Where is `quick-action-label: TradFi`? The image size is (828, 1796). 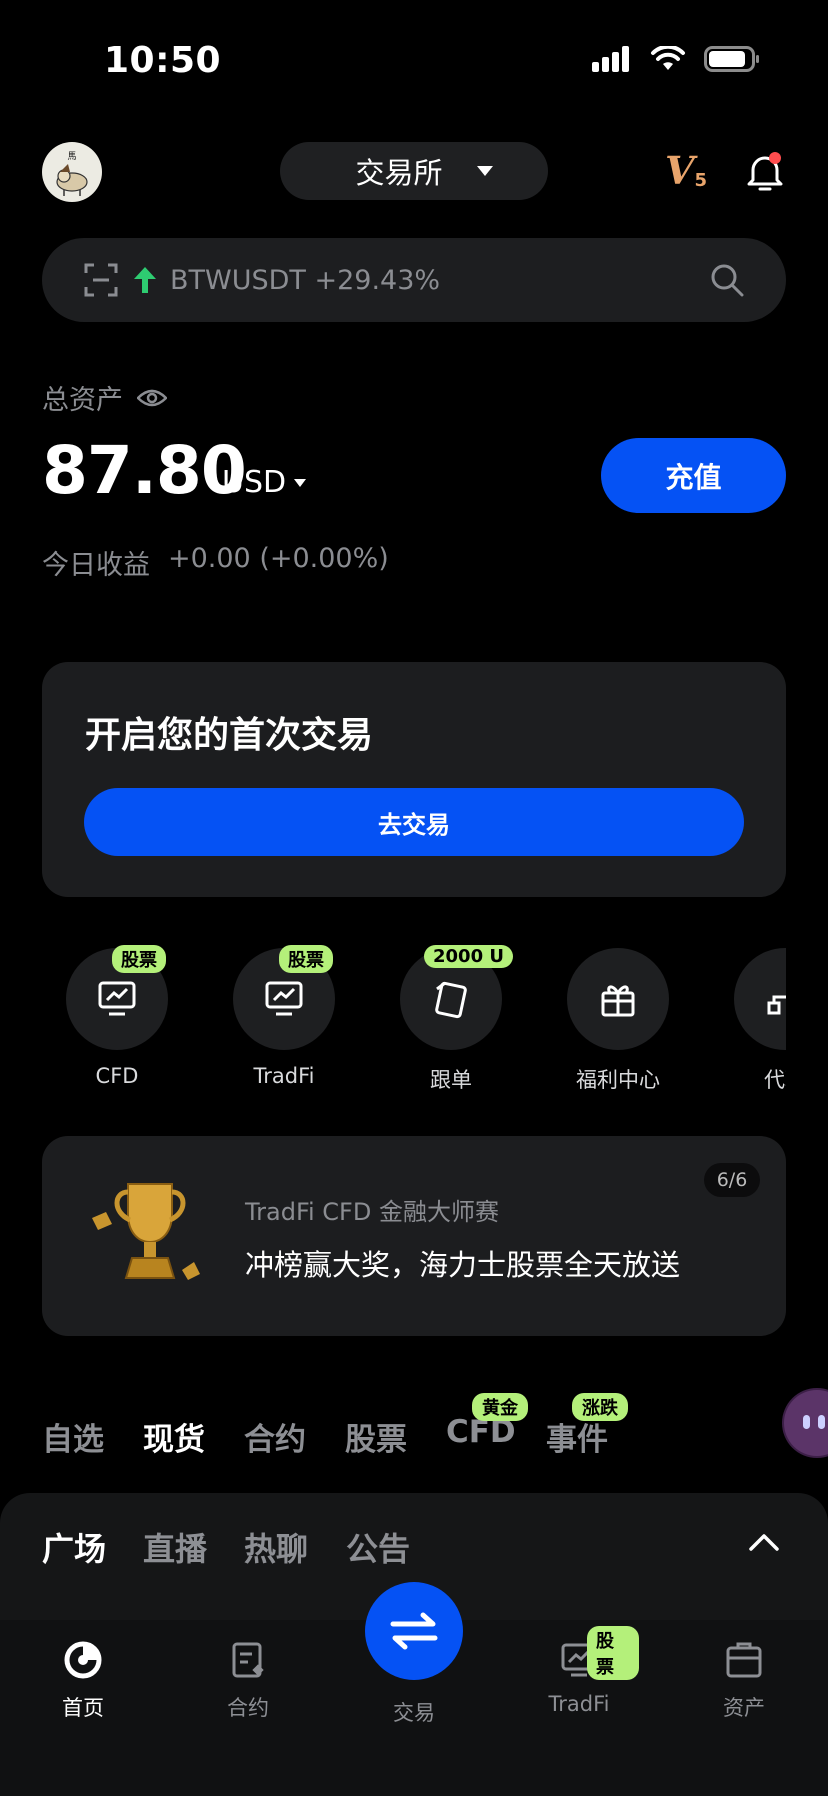 quick-action-label: TradFi is located at coordinates (284, 1076).